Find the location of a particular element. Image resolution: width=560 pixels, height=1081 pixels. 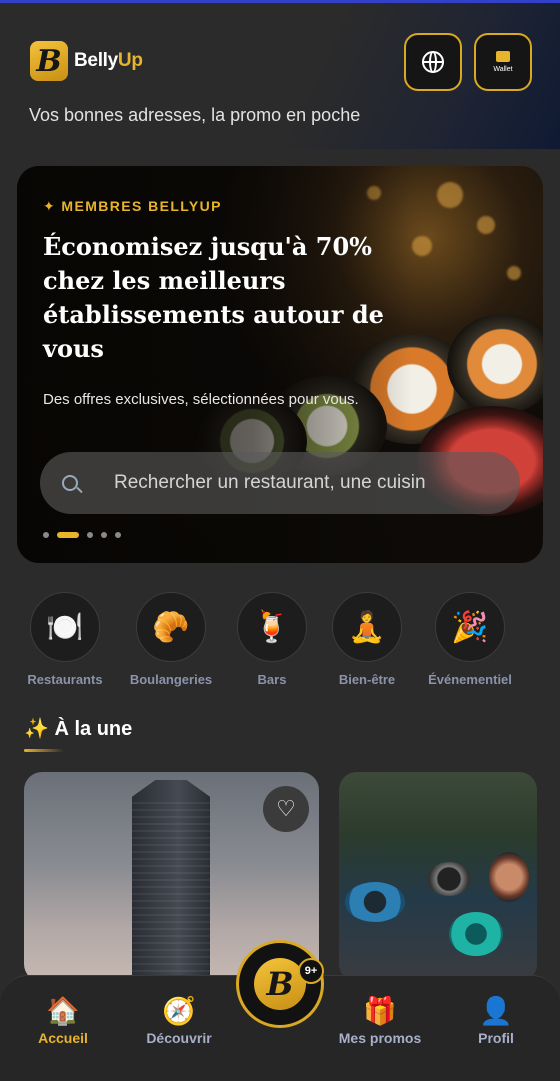

plate-icon: 🍽️ is located at coordinates (65, 627).